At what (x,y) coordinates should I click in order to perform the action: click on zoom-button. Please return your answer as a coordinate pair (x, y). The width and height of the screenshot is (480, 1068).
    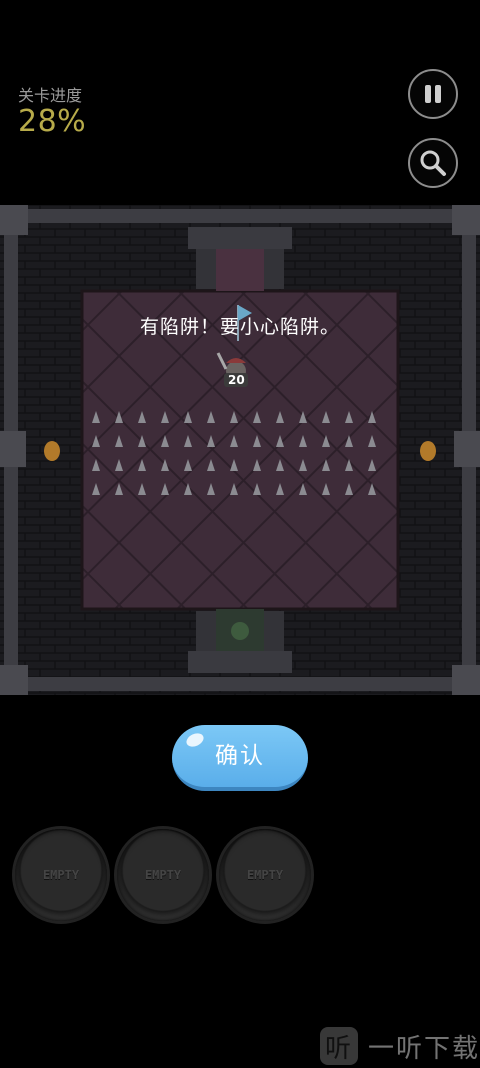
    Looking at the image, I should click on (433, 163).